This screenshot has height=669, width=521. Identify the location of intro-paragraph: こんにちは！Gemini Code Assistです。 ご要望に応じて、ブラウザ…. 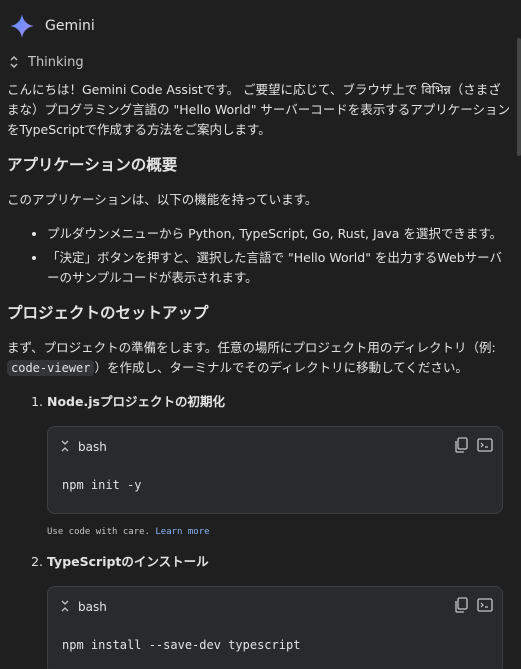
(259, 109).